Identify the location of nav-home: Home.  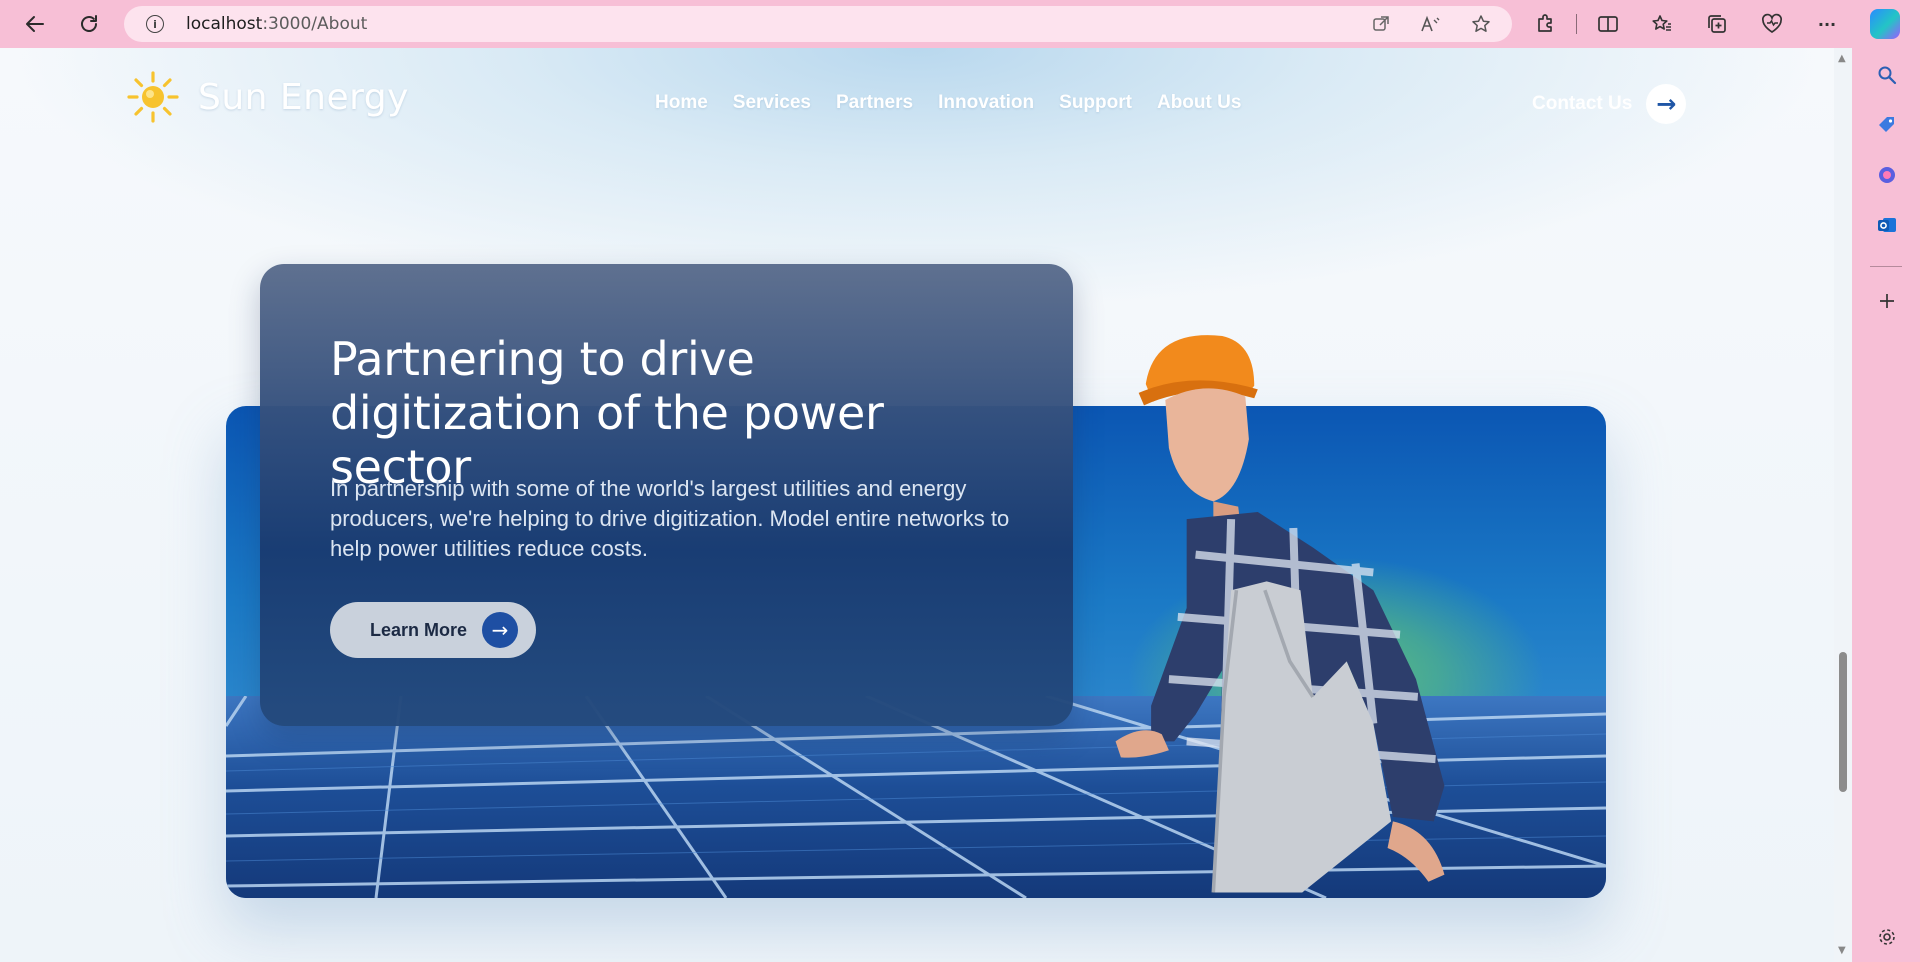
(681, 103).